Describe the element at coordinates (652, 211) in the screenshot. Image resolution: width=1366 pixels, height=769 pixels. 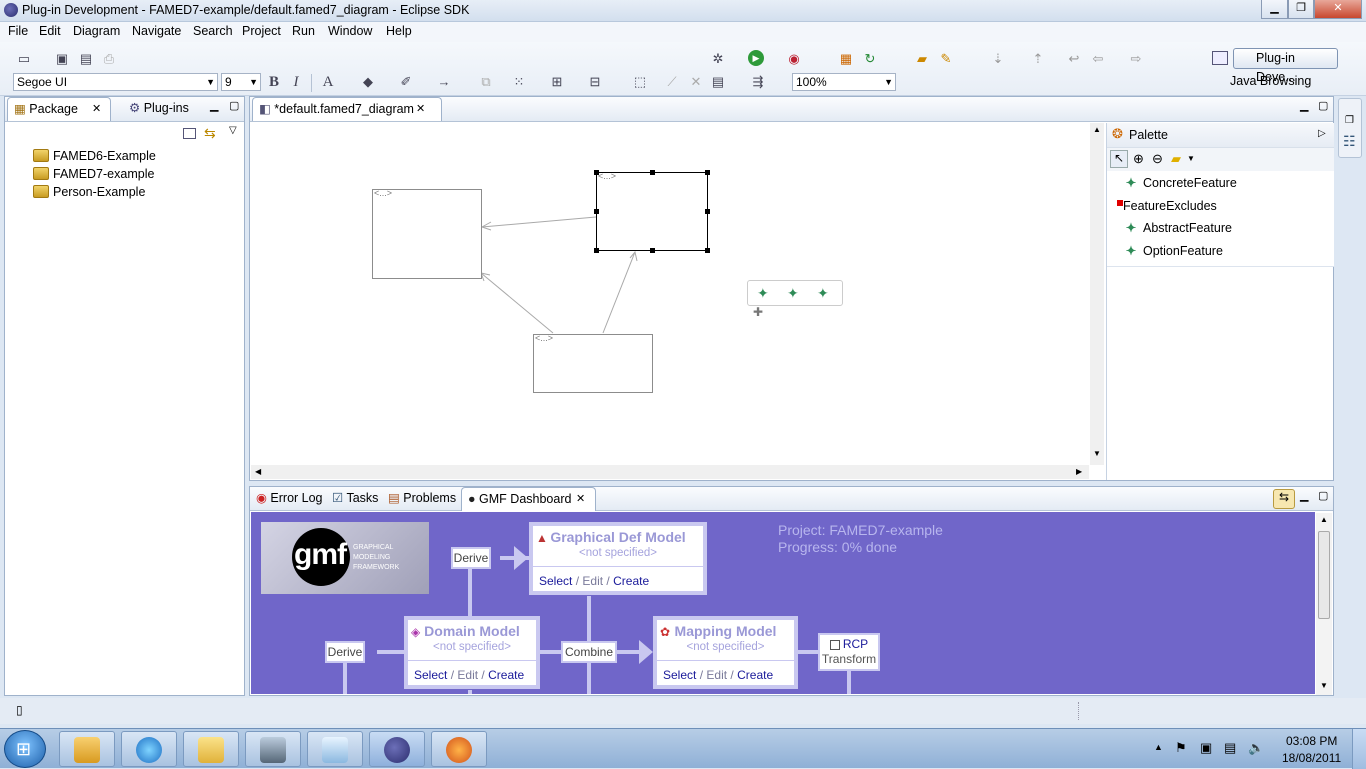
I see `feature-node-selected: <...>` at that location.